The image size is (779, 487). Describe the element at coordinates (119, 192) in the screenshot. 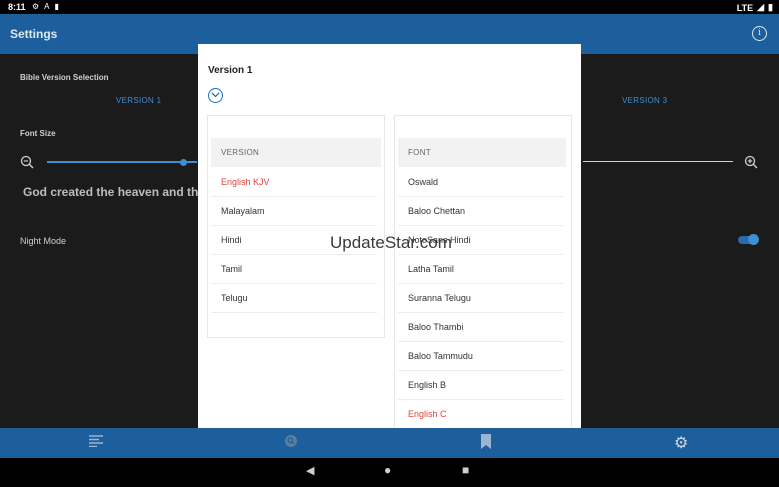

I see `font-sample-text: God created the heaven and the e` at that location.